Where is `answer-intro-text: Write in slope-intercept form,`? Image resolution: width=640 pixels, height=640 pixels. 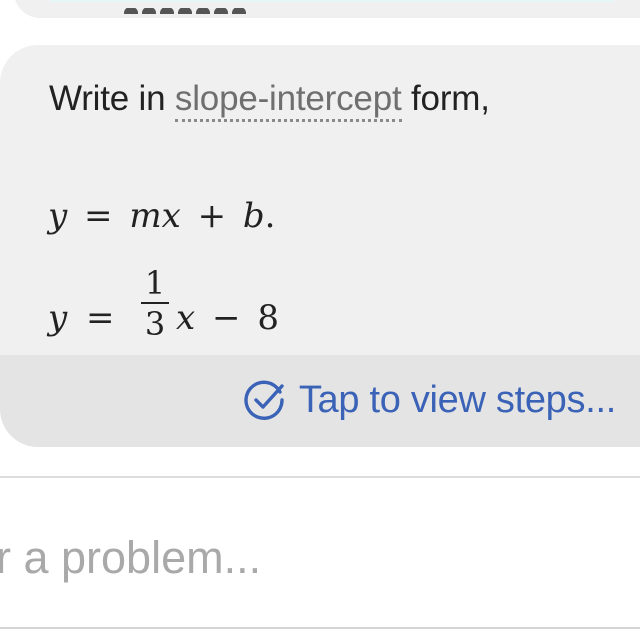
answer-intro-text: Write in slope-intercept form, is located at coordinates (269, 100).